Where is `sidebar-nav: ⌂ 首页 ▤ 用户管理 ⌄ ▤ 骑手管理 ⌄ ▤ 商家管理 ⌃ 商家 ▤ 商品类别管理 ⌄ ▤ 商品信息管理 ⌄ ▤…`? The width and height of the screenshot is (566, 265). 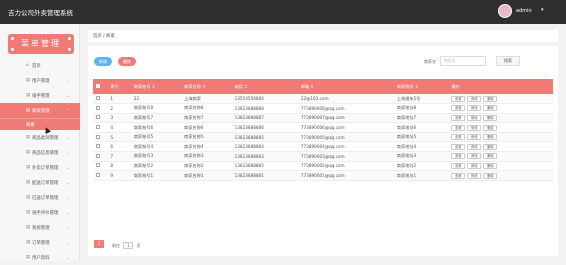
sidebar-nav: ⌂ 首页 ▤ 用户管理 ⌄ ▤ 骑手管理 ⌄ ▤ 商家管理 ⌃ 商家 ▤ 商品类别管理 ⌄ ▤ 商品信息管理 ⌄ ▤… is located at coordinates (40, 161).